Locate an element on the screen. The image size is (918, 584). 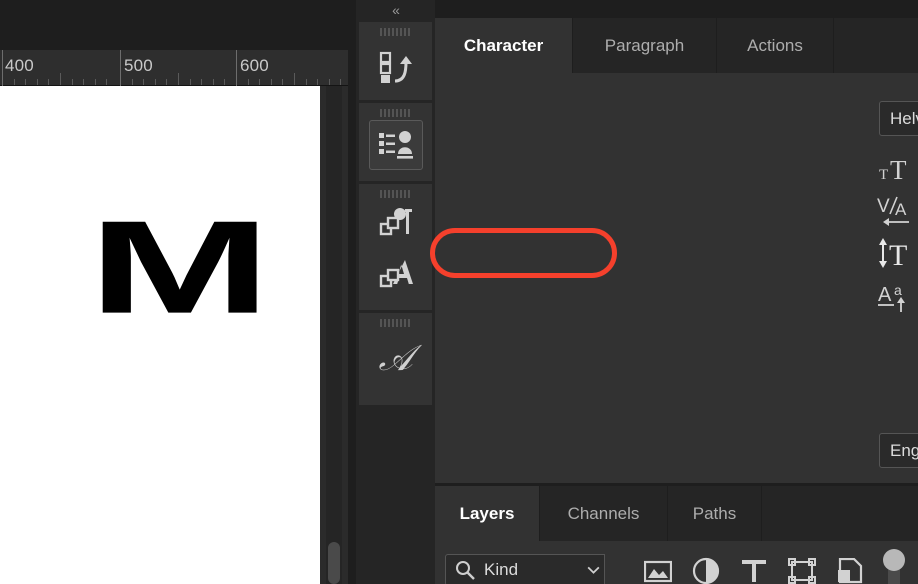
ruler-label-400: 400 is located at coordinates (19, 65).